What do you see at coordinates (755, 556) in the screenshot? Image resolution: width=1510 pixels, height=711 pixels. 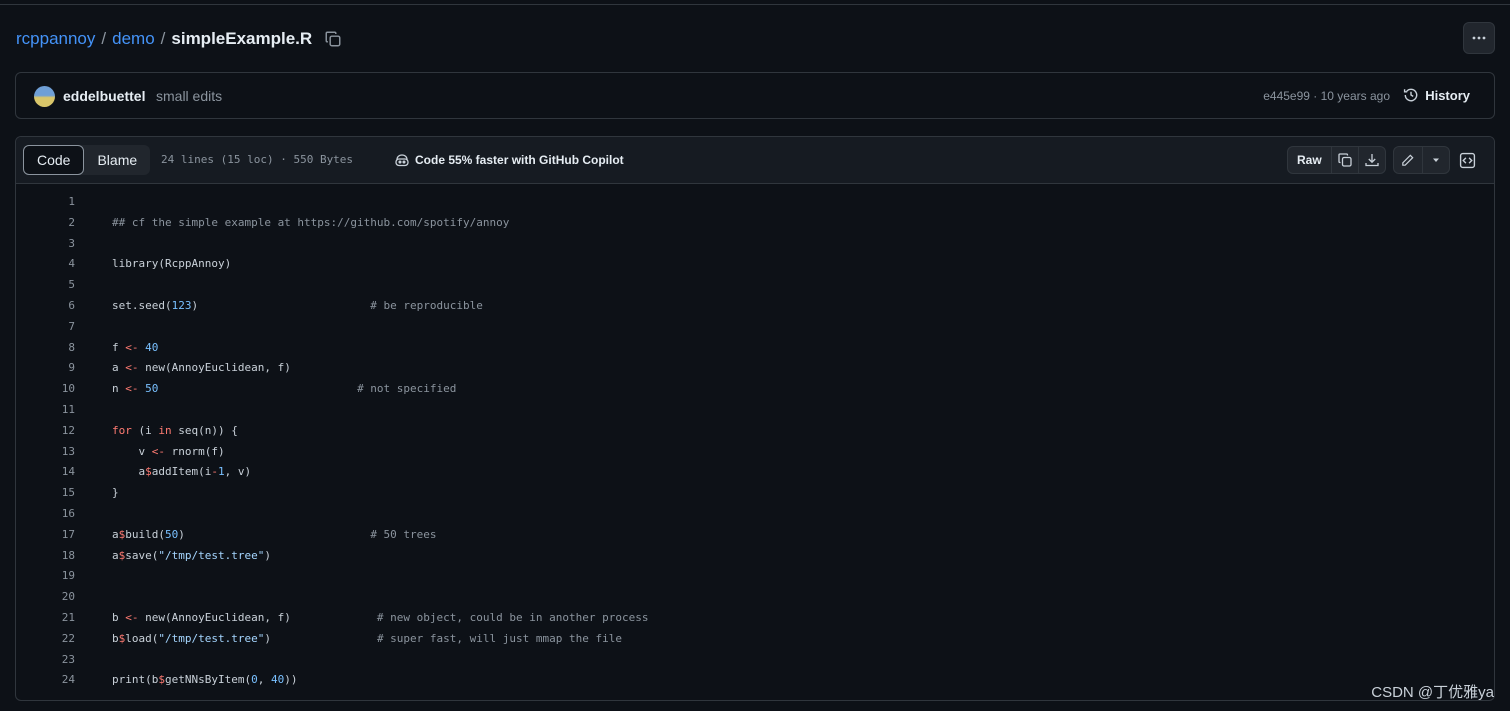 I see `code-line: 18 a$save("/tmp/test.tree")` at bounding box center [755, 556].